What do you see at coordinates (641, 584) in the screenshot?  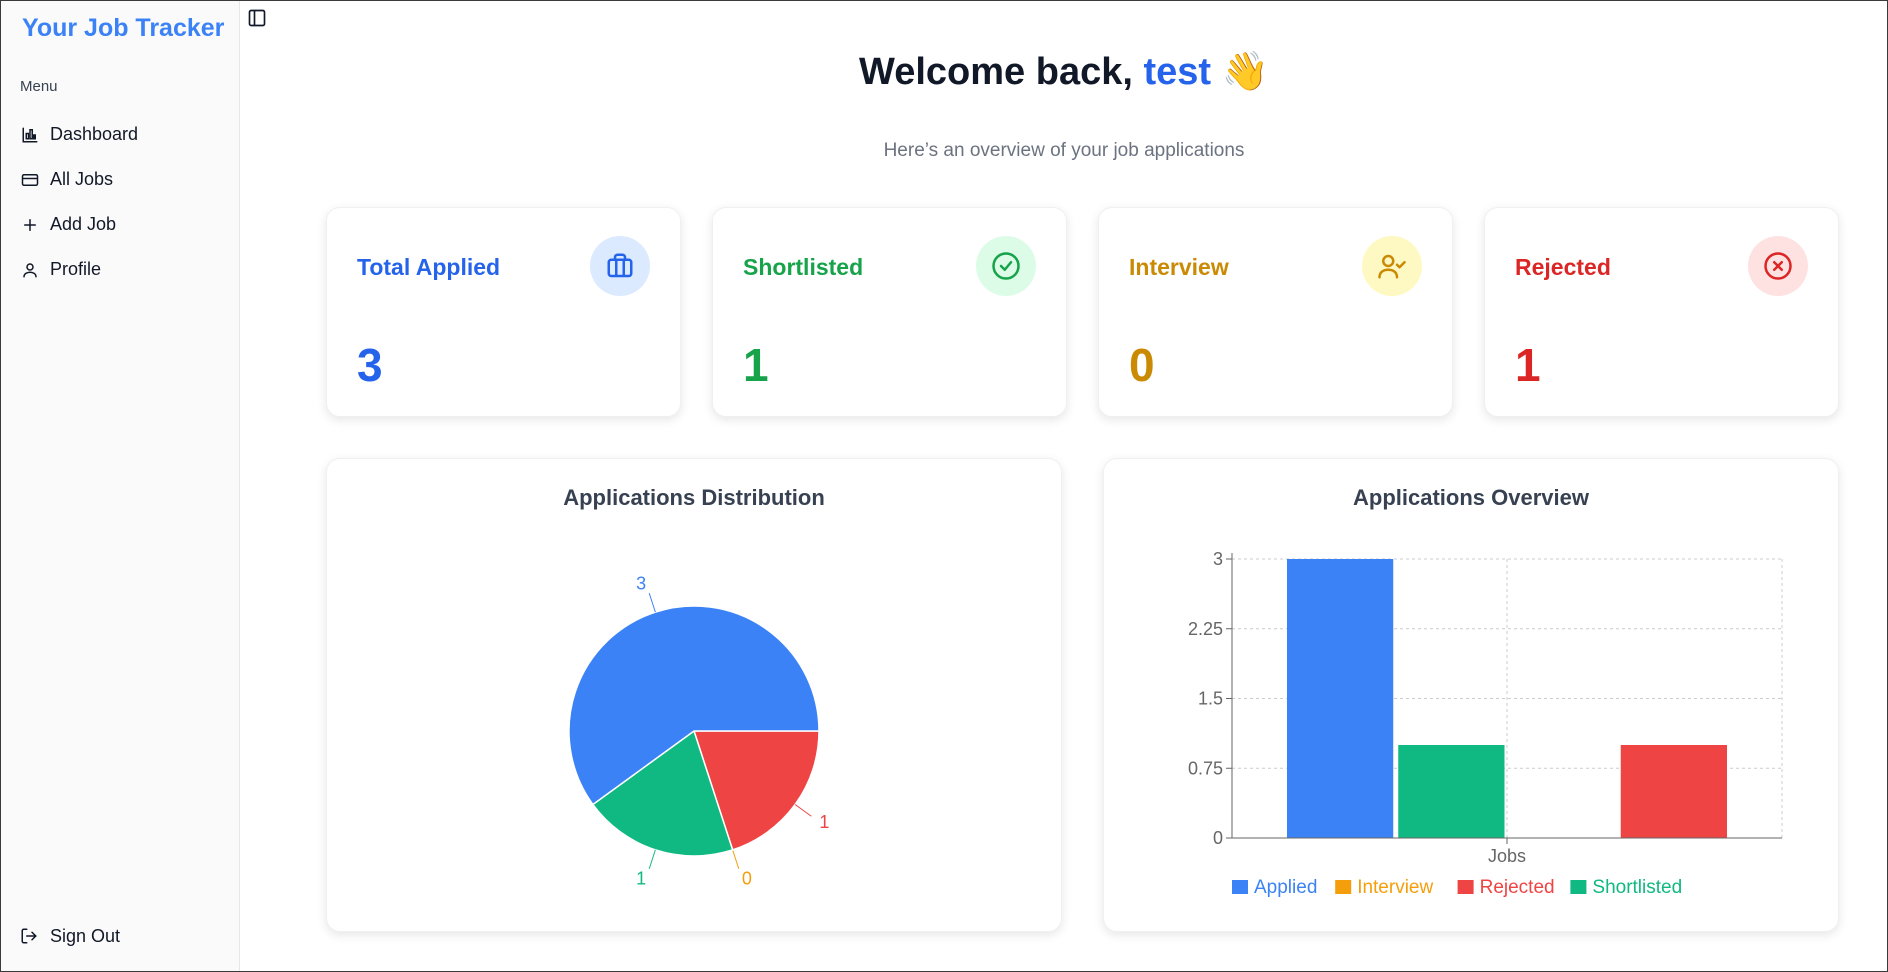 I see `pie-data-label: 3` at bounding box center [641, 584].